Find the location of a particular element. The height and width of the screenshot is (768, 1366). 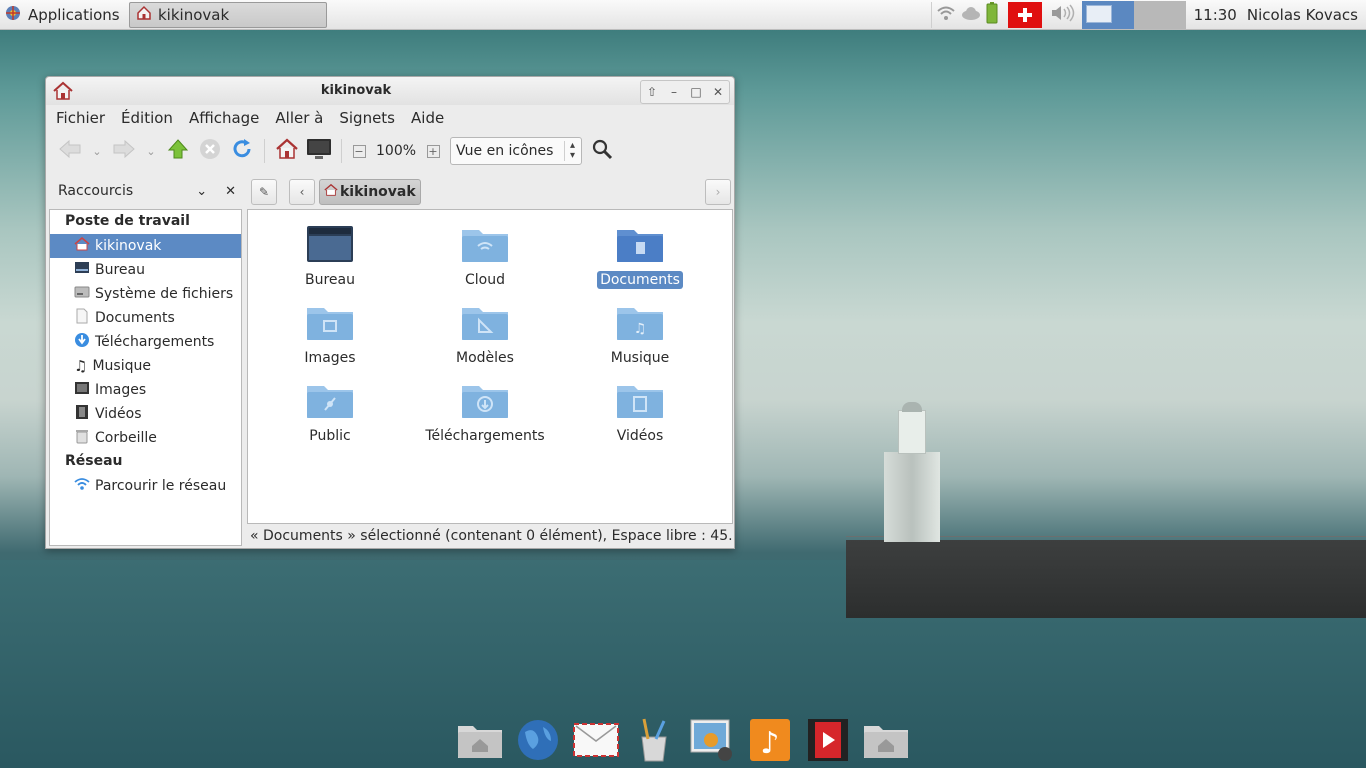

cloud-folder-icon is located at coordinates (485, 249).